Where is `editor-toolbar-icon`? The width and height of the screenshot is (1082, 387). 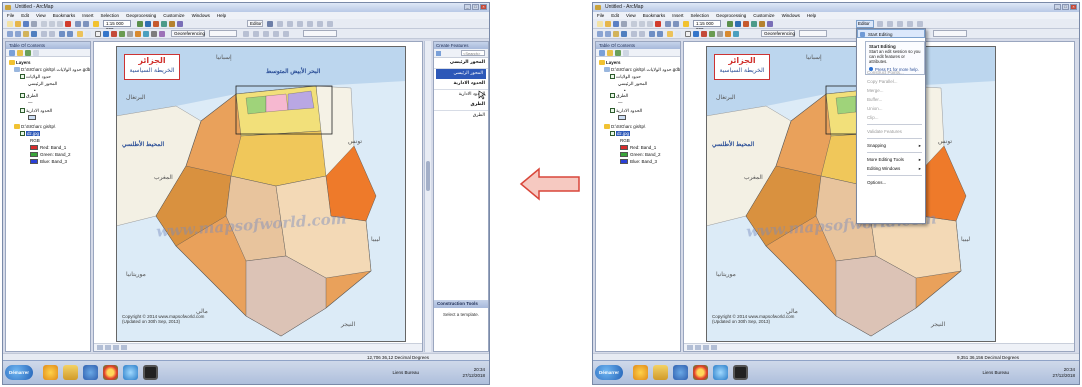
editor-toolbar-icon is located at coordinates (730, 24).